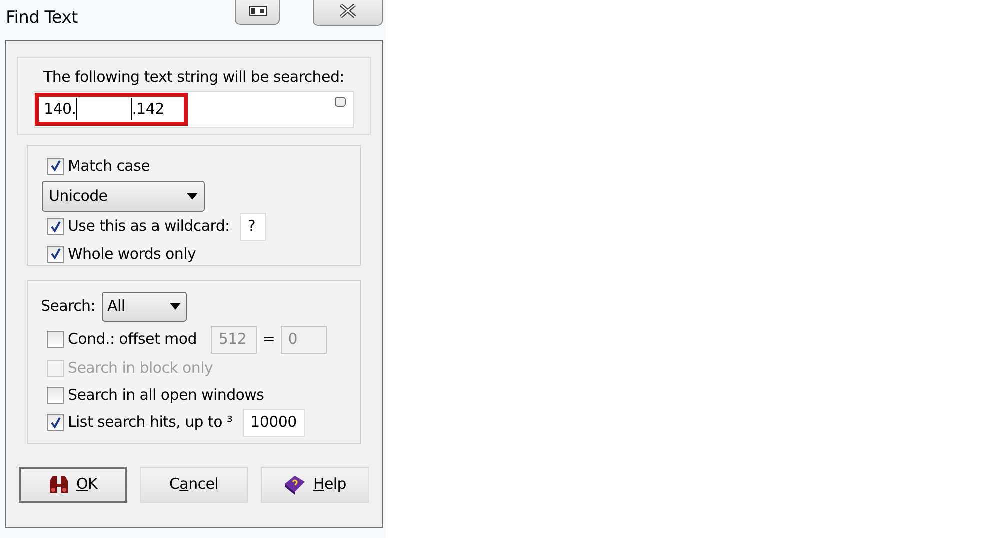  I want to click on binoculars-icon, so click(59, 484).